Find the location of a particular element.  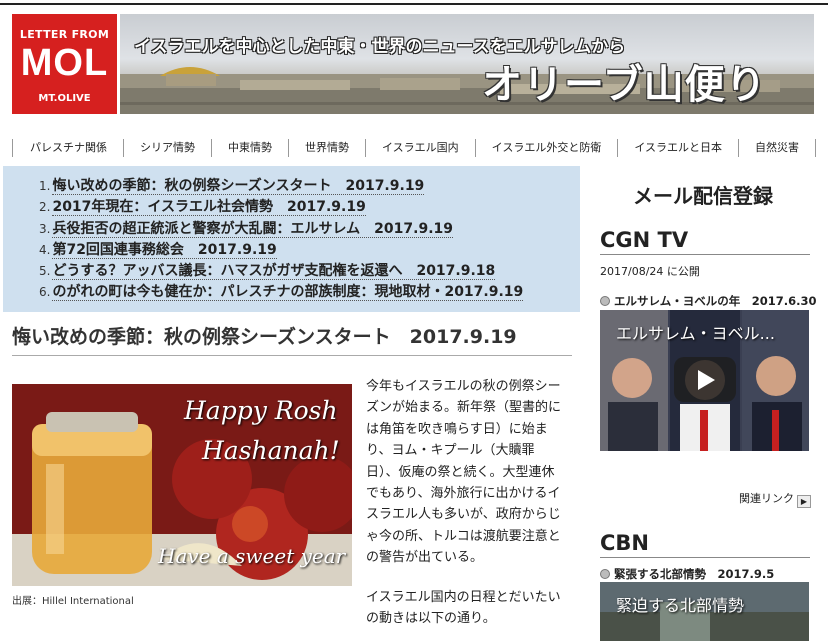

headline-link: どうする？アッバス議長：ハマスがガザ支配権を返還へ 2017.9.18 is located at coordinates (274, 272).